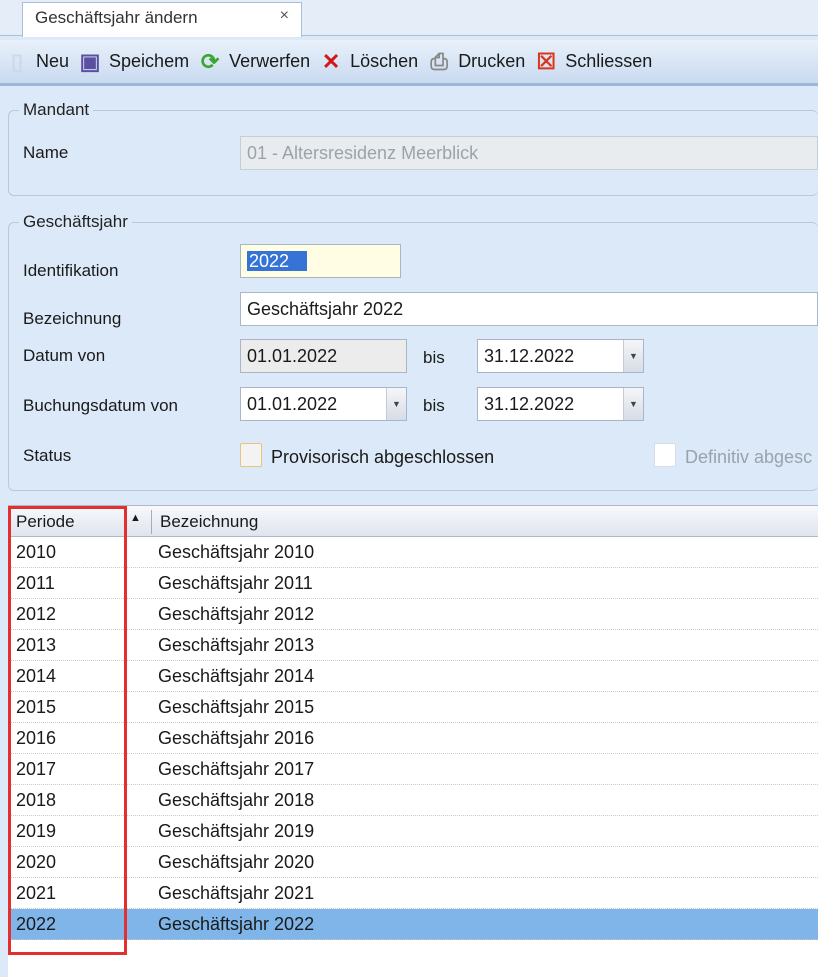 This screenshot has height=977, width=818. What do you see at coordinates (56, 109) in the screenshot?
I see `mandant-legend: Mandant` at bounding box center [56, 109].